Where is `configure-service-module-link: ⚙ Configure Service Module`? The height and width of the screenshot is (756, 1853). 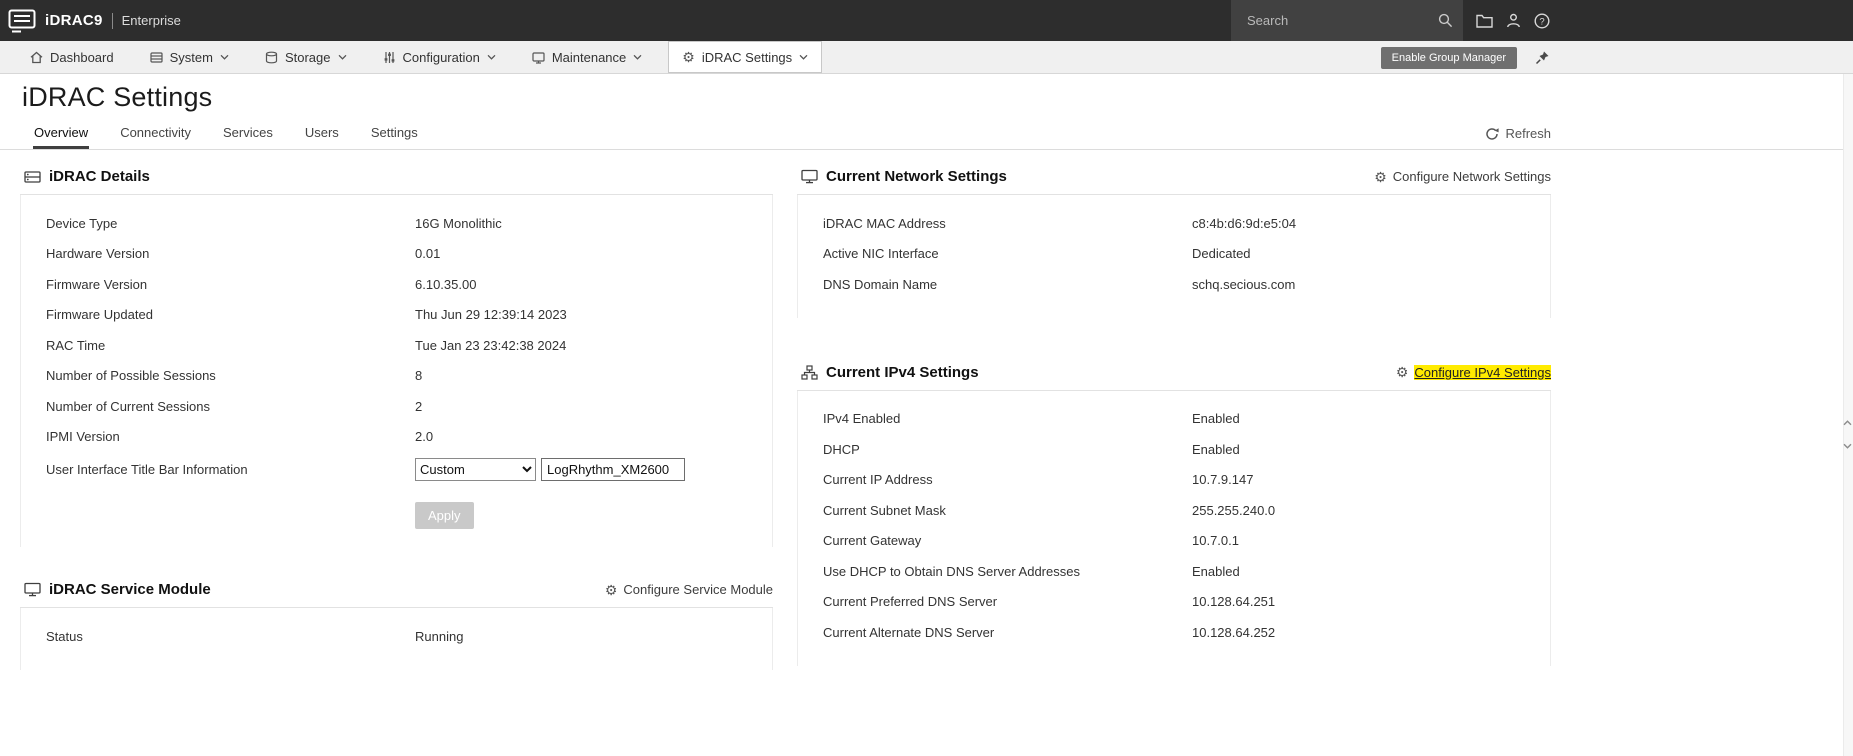 configure-service-module-link: ⚙ Configure Service Module is located at coordinates (689, 589).